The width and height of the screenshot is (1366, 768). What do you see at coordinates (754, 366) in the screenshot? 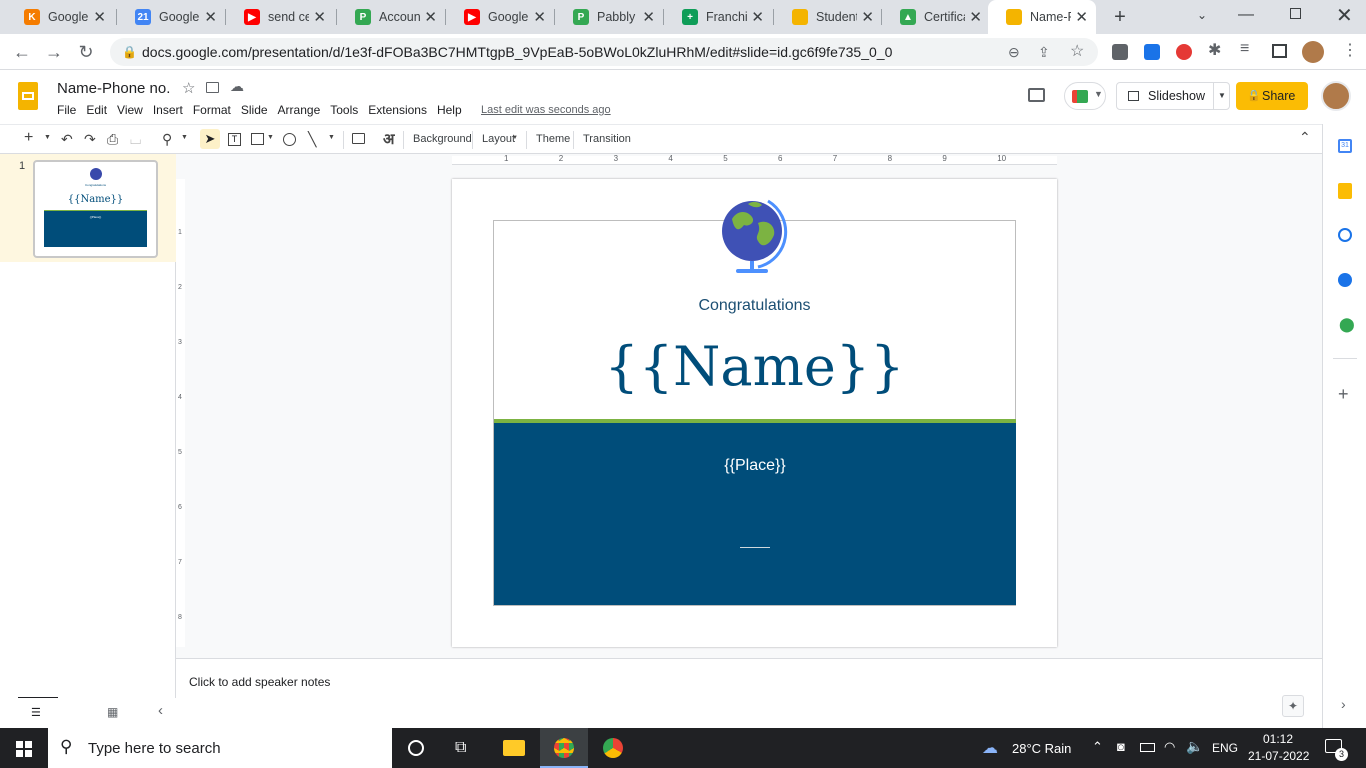
I see `name-placeholder: {{Name}}` at bounding box center [754, 366].